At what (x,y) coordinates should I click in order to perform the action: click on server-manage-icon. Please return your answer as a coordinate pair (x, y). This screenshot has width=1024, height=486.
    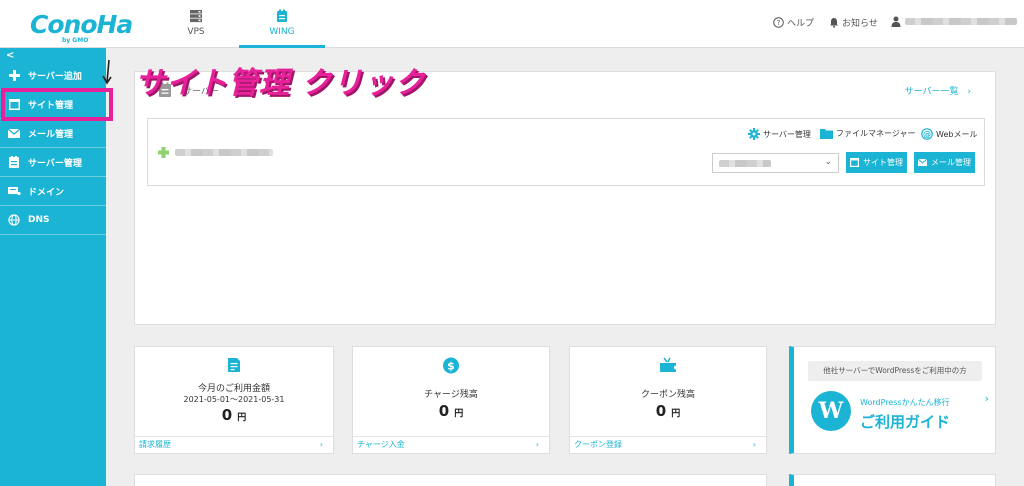
    Looking at the image, I should click on (14, 162).